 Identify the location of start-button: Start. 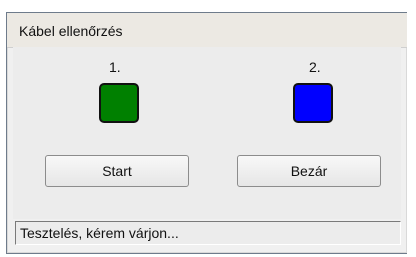
(117, 171).